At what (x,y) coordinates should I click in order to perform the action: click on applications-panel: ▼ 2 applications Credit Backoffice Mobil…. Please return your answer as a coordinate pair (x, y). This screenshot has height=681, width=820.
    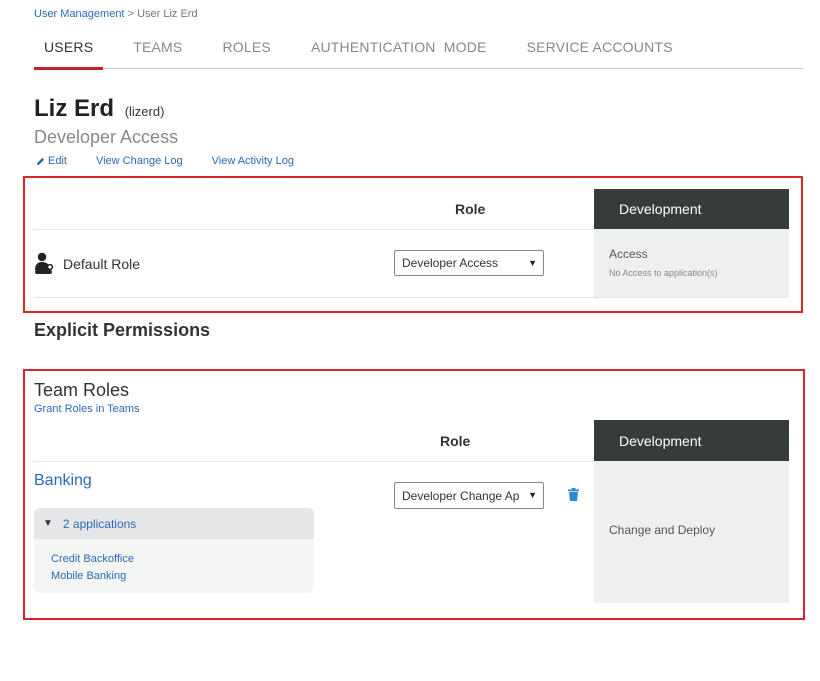
    Looking at the image, I should click on (174, 550).